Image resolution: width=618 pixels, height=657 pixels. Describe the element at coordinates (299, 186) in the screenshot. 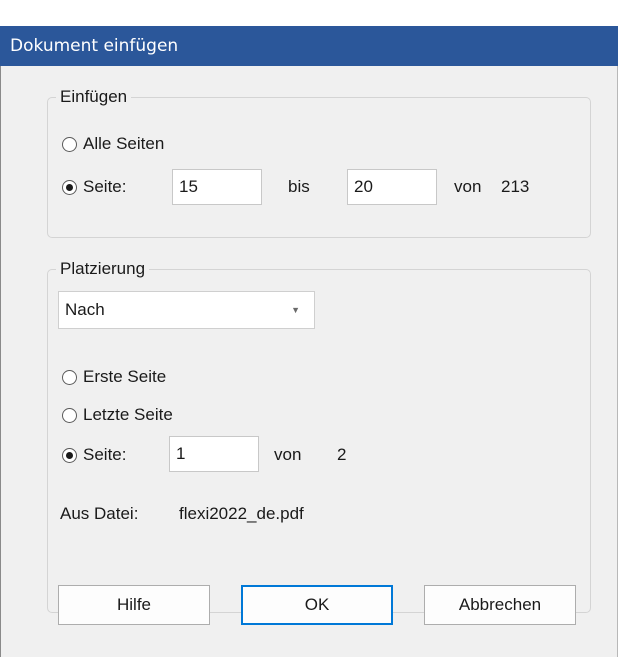

I see `to-label: bis` at that location.